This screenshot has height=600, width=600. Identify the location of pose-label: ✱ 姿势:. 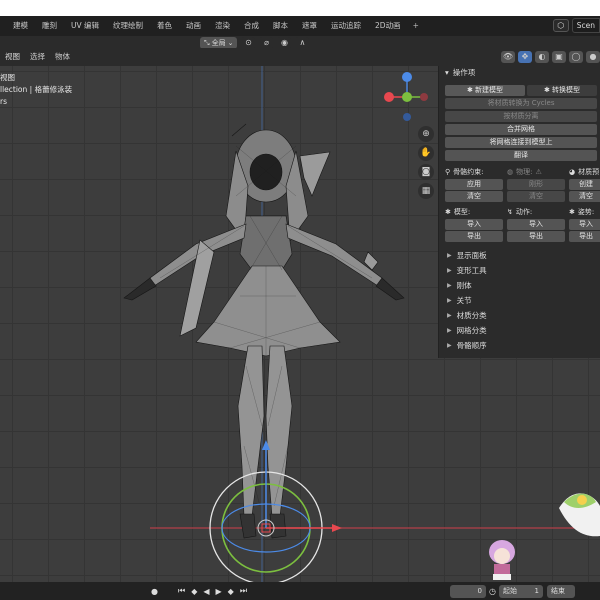
(584, 212).